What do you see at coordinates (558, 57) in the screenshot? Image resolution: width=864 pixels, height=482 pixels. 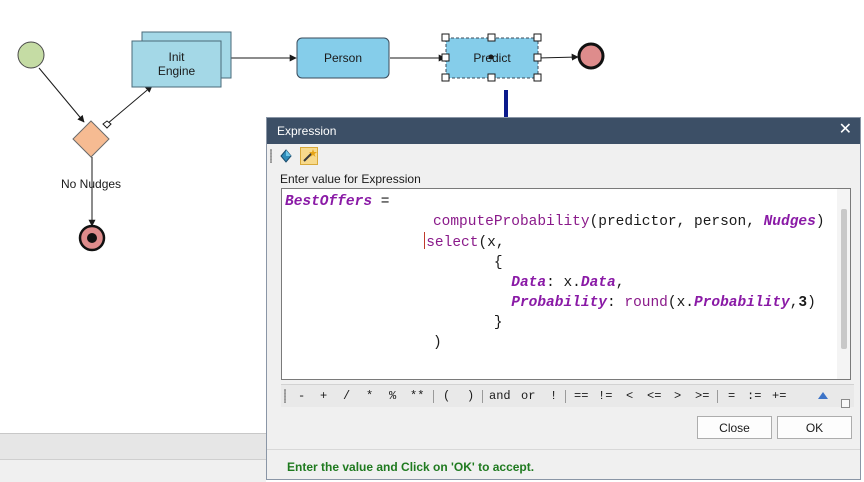 I see `flow-predict-to-end` at bounding box center [558, 57].